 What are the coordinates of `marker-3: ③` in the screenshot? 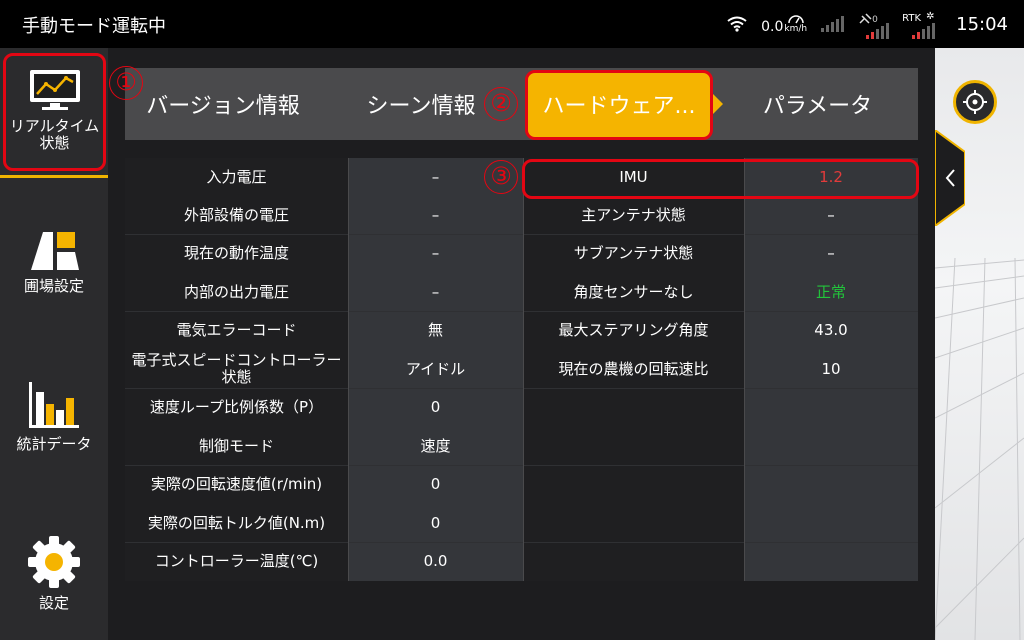 It's located at (501, 177).